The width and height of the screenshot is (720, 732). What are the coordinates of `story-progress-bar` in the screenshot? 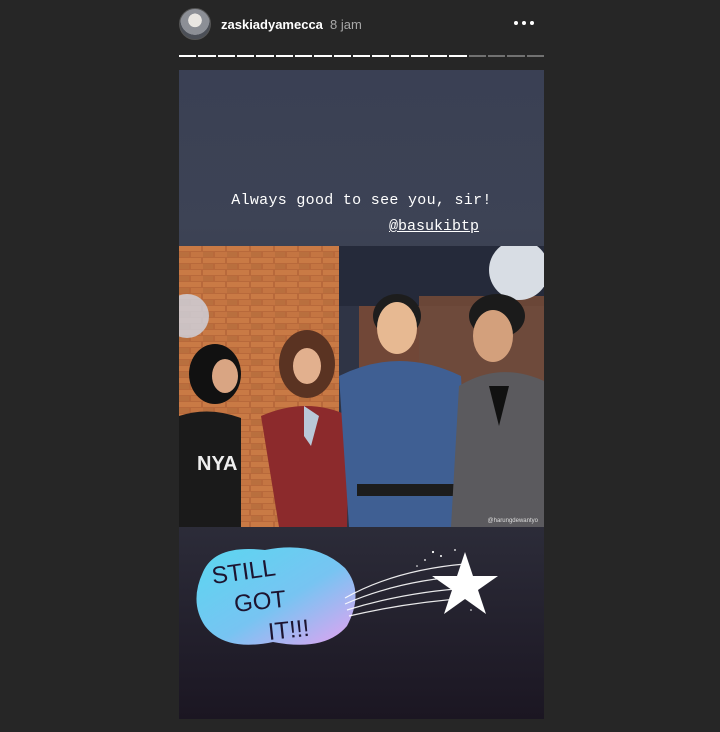 It's located at (361, 56).